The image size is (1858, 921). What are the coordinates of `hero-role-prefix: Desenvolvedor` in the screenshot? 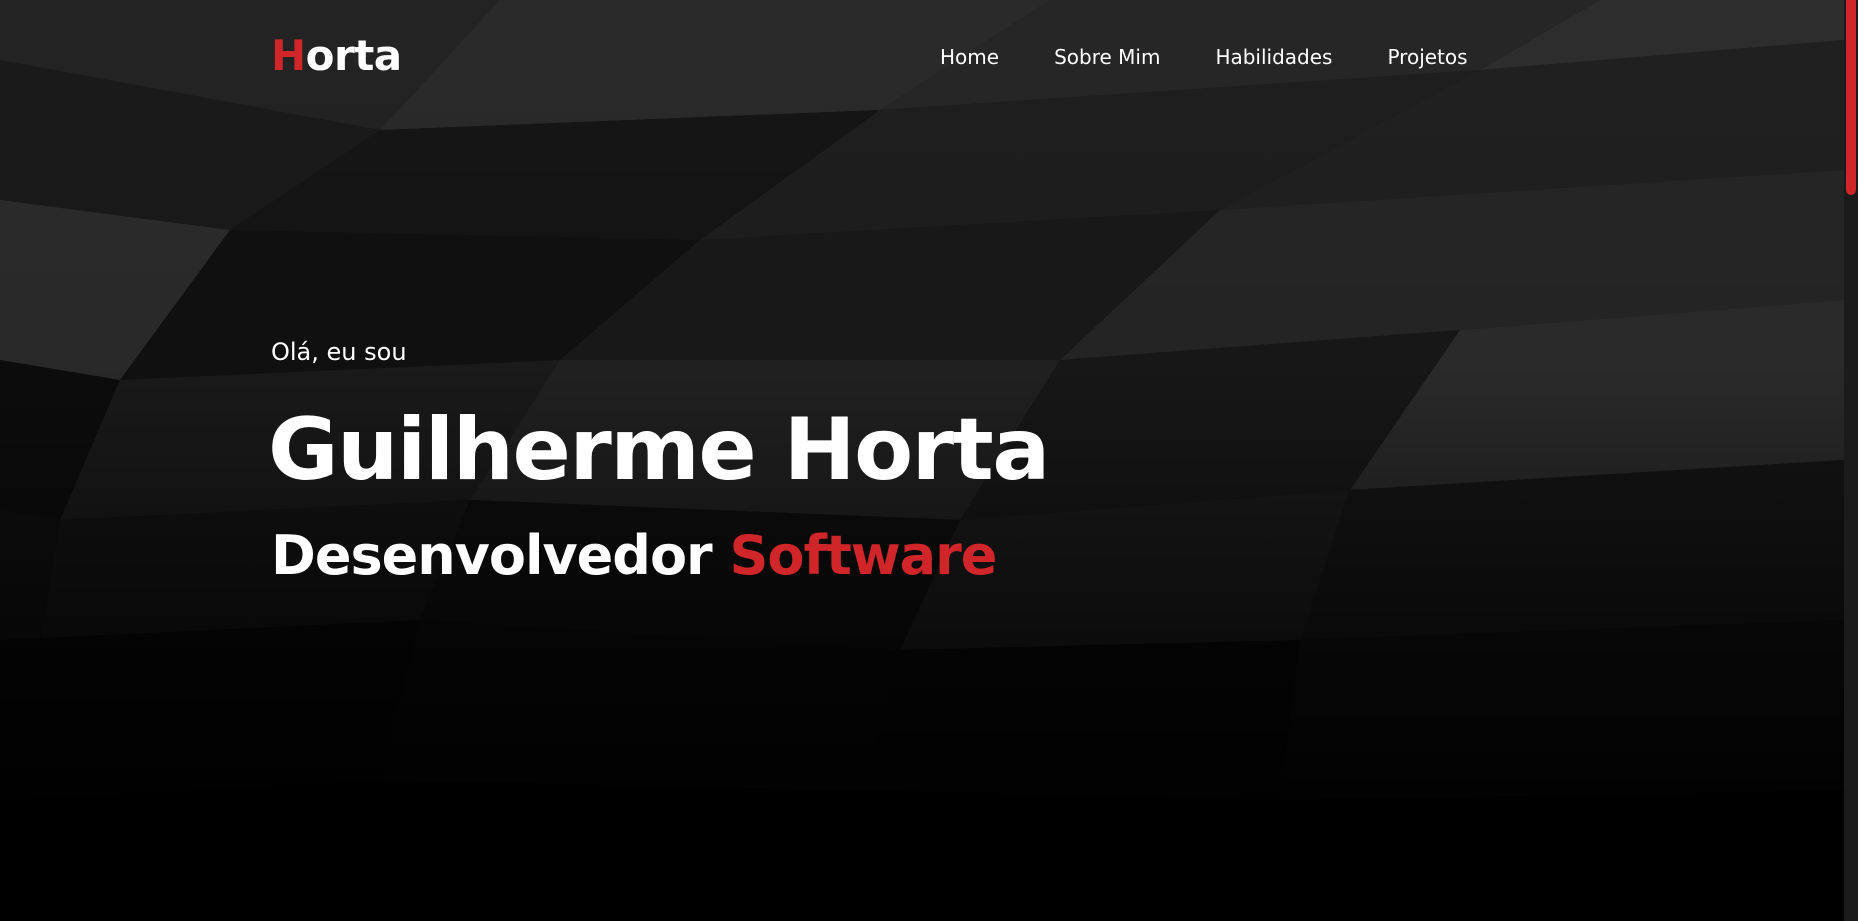 It's located at (492, 555).